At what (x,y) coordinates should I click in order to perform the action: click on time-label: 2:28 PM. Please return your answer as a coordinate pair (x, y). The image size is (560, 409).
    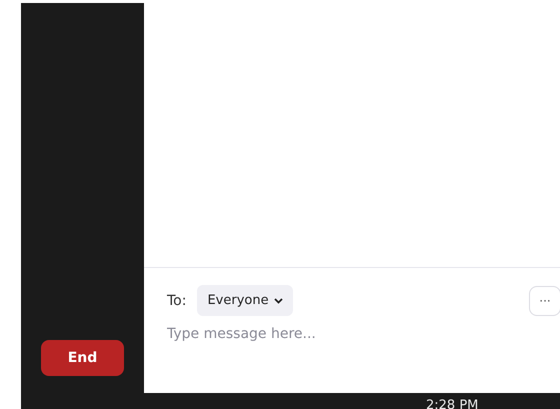
    Looking at the image, I should click on (452, 403).